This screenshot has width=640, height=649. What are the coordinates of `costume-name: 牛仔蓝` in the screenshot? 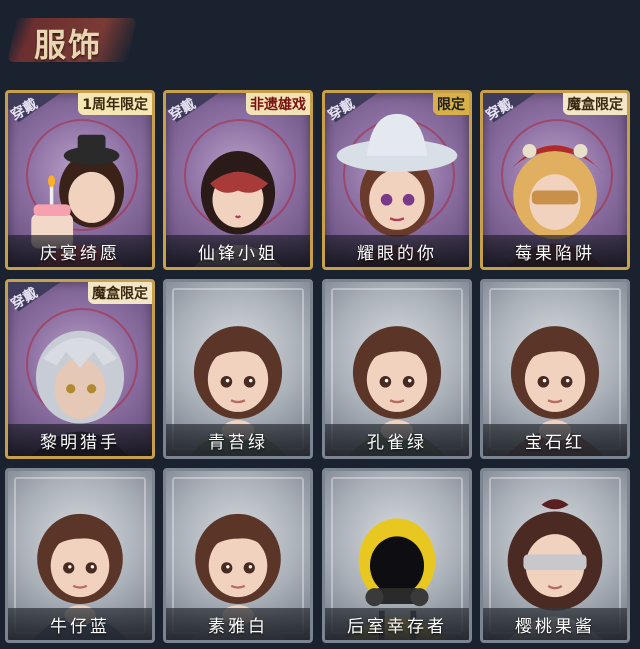 It's located at (80, 626).